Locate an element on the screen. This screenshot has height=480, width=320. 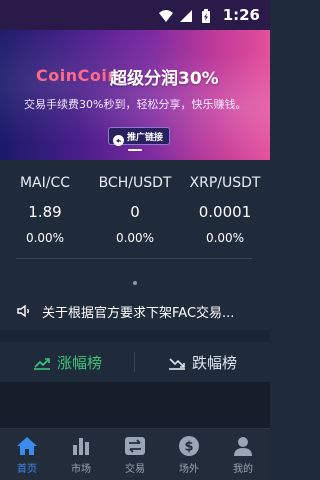
nav-profile-label: 我的 is located at coordinates (243, 469).